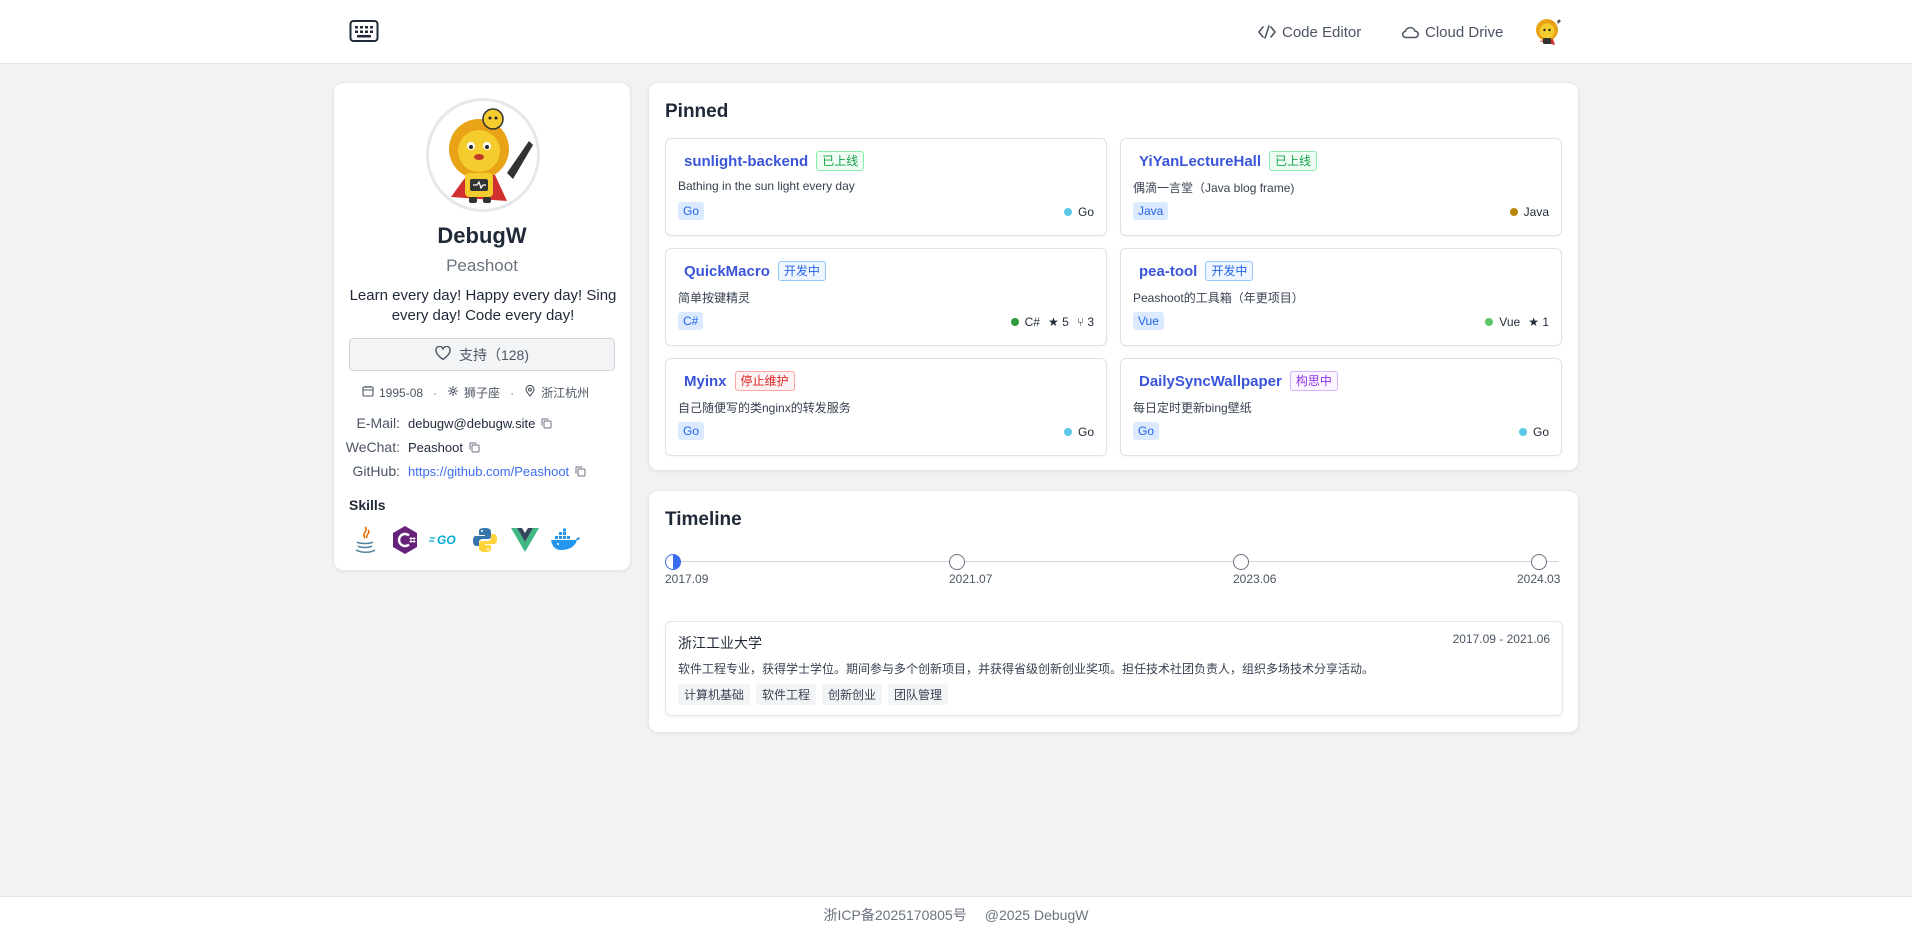 Image resolution: width=1912 pixels, height=932 pixels. I want to click on nav-code-editor: Code Editor, so click(1309, 32).